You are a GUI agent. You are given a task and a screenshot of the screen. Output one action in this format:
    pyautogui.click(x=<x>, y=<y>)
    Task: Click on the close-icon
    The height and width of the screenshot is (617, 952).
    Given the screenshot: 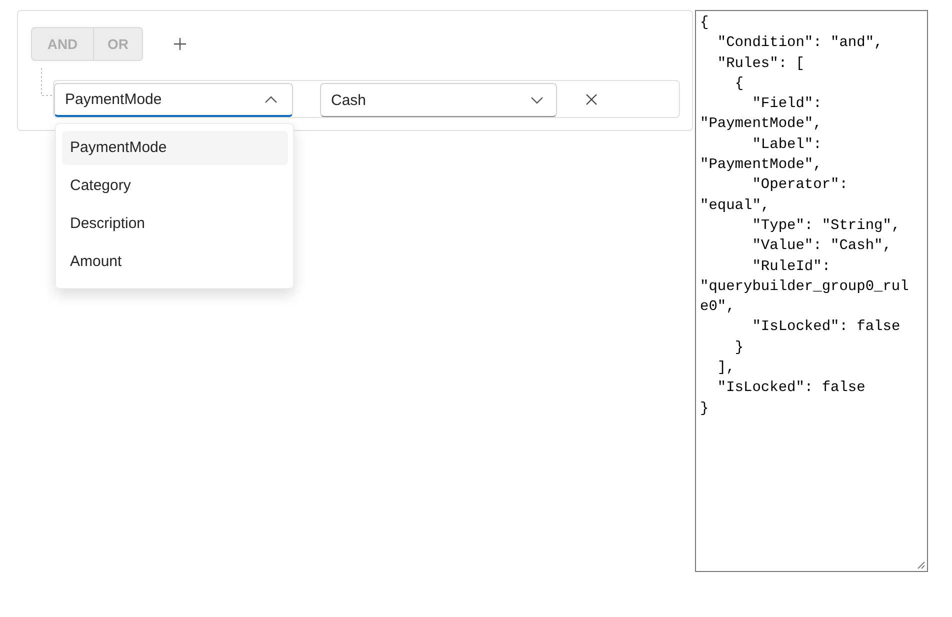 What is the action you would take?
    pyautogui.click(x=591, y=99)
    